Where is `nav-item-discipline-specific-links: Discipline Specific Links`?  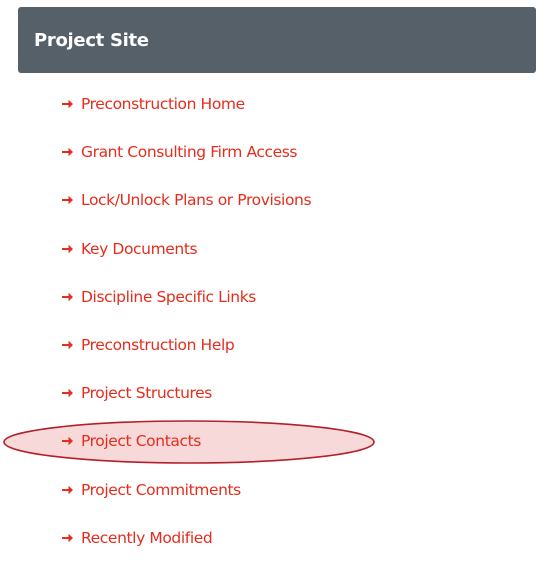
nav-item-discipline-specific-links: Discipline Specific Links is located at coordinates (270, 297).